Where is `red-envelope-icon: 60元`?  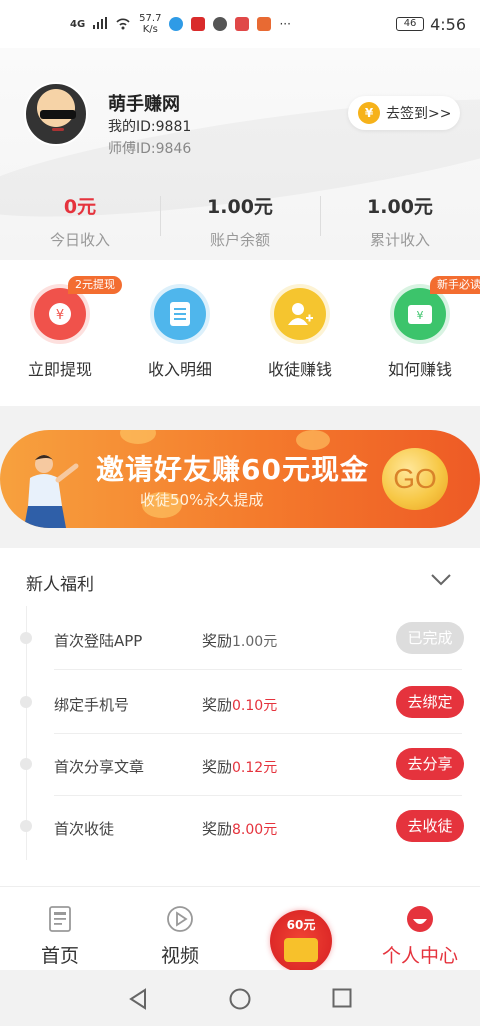
red-envelope-icon: 60元 is located at coordinates (301, 941).